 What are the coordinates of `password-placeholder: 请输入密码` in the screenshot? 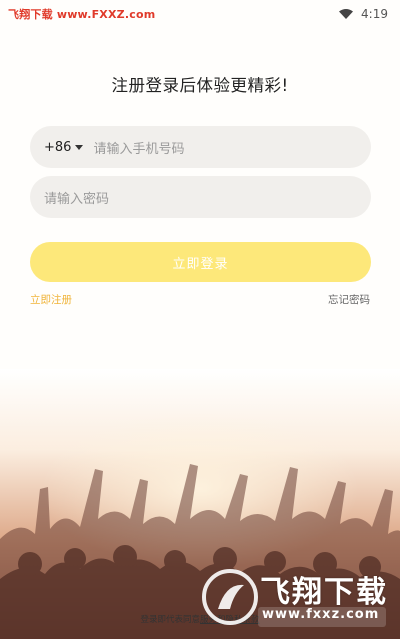 It's located at (77, 199).